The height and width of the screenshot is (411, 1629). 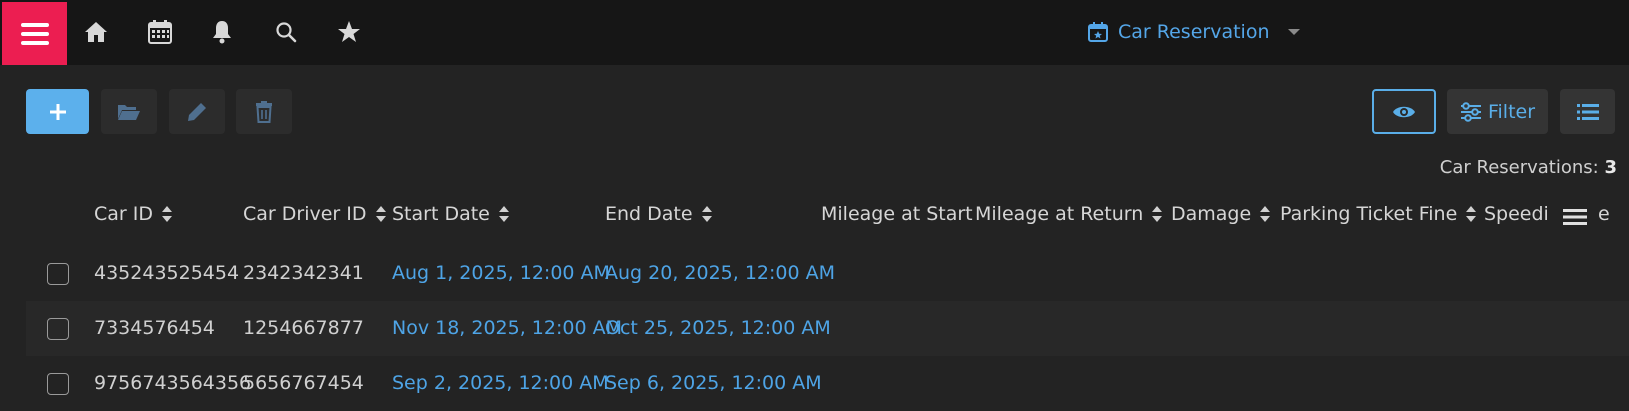 I want to click on column-header-label: Mileage at Start, so click(x=897, y=214).